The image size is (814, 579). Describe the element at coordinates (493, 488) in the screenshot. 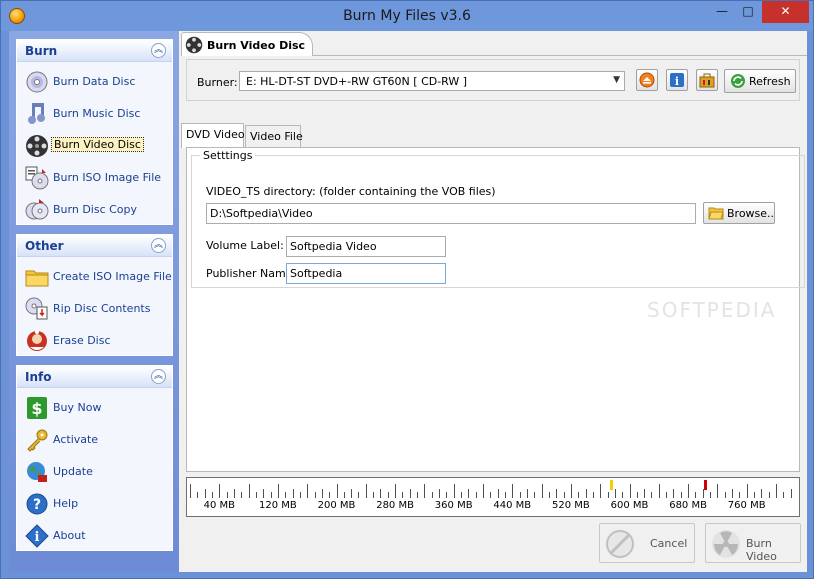

I see `ruler-ticks` at that location.